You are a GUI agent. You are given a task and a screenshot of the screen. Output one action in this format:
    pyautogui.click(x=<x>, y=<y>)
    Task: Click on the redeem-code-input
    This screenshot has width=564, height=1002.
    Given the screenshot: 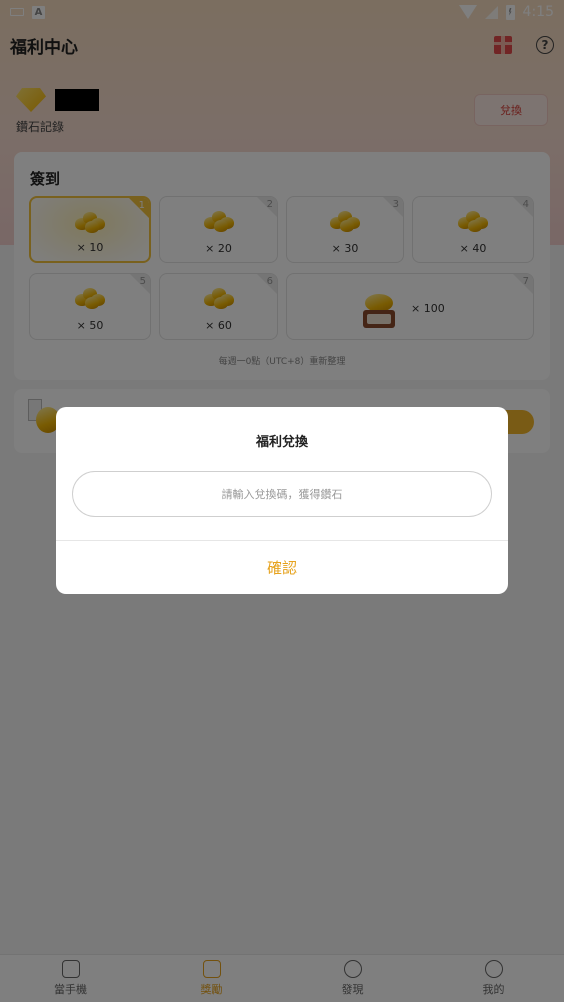 What is the action you would take?
    pyautogui.click(x=282, y=494)
    